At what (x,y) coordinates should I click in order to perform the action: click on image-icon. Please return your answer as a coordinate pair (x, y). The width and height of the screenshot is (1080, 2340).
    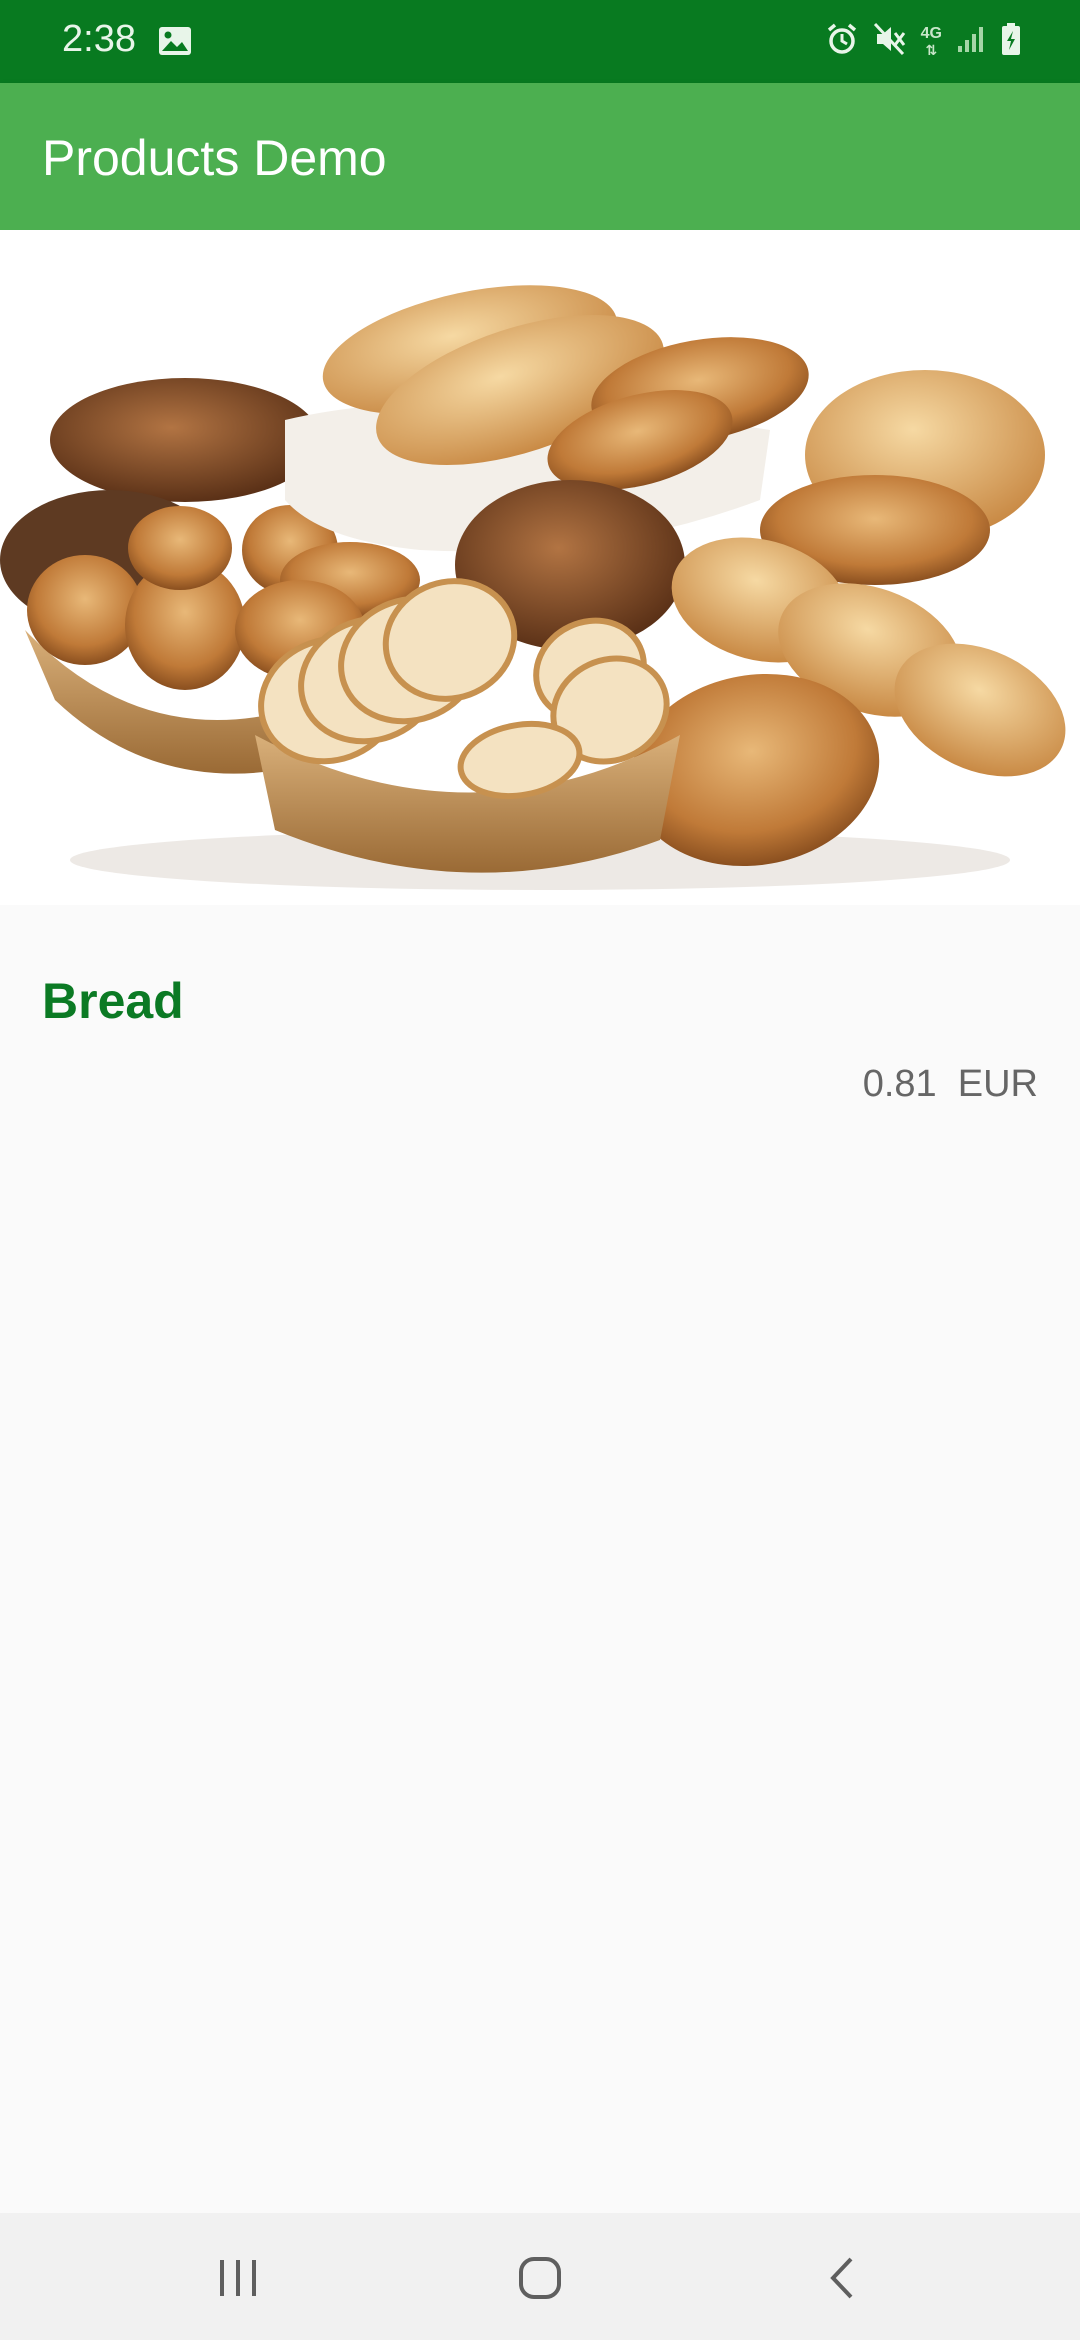
    Looking at the image, I should click on (175, 43).